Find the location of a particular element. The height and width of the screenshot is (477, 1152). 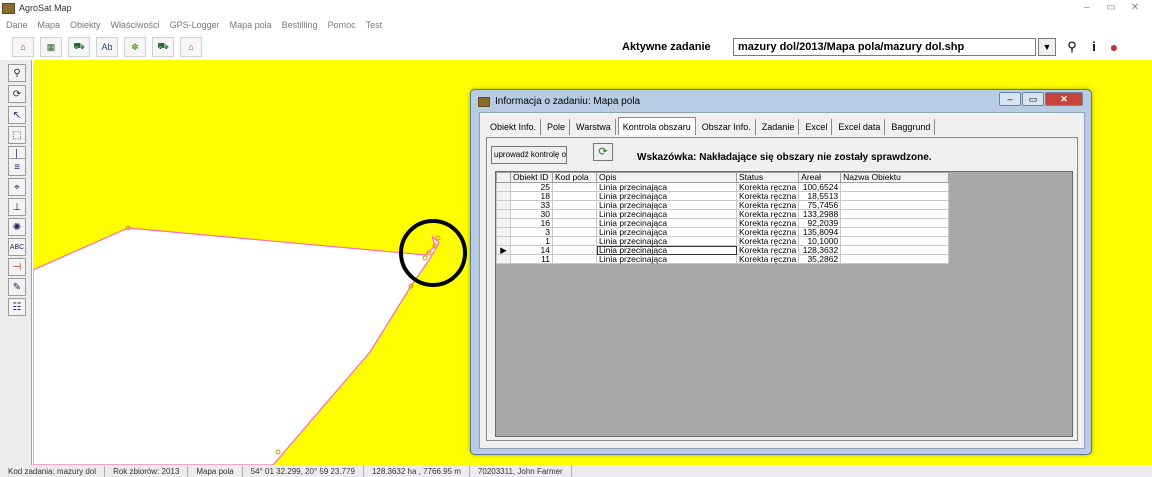

cell-status: Korekta ręczna is located at coordinates (767, 259).